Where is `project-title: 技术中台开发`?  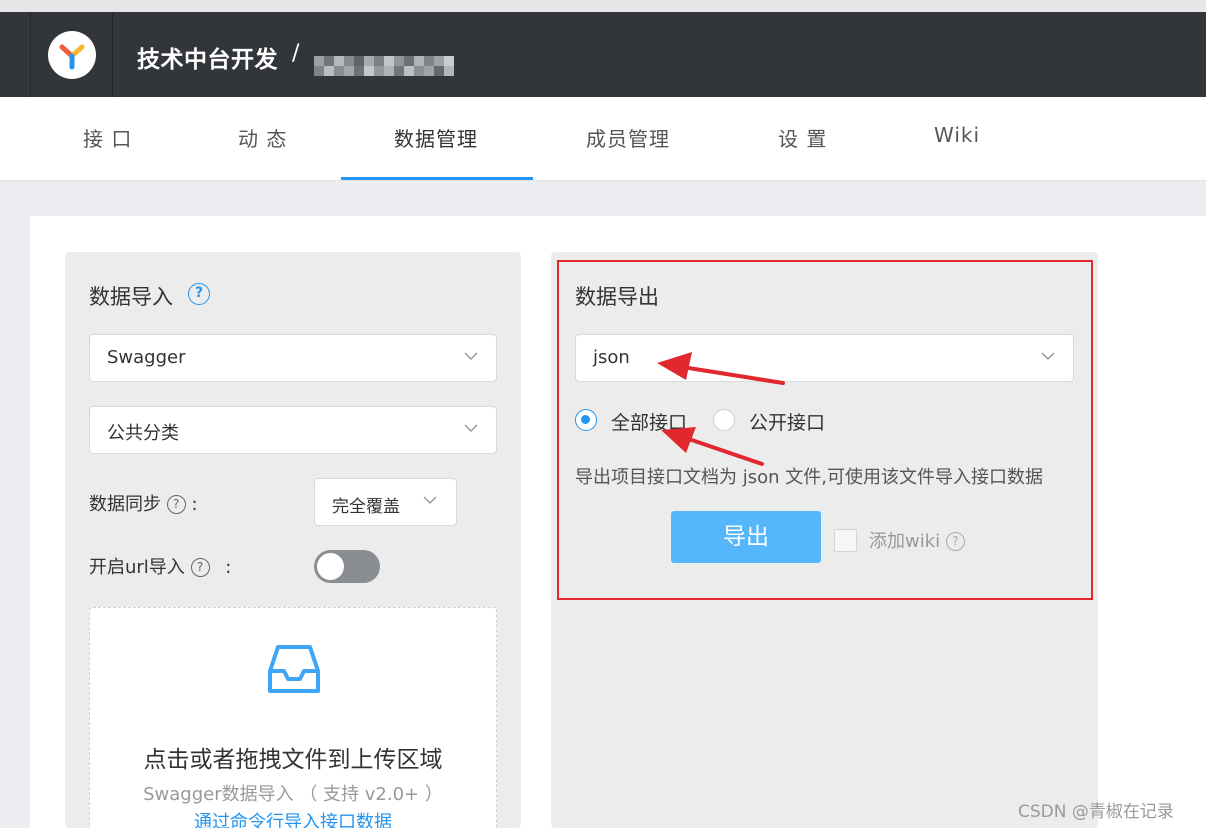 project-title: 技术中台开发 is located at coordinates (207, 57).